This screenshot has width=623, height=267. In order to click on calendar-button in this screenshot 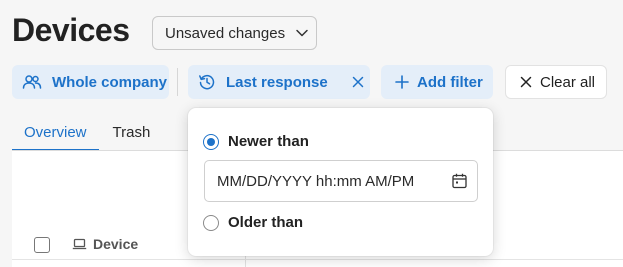, I will do `click(459, 181)`.